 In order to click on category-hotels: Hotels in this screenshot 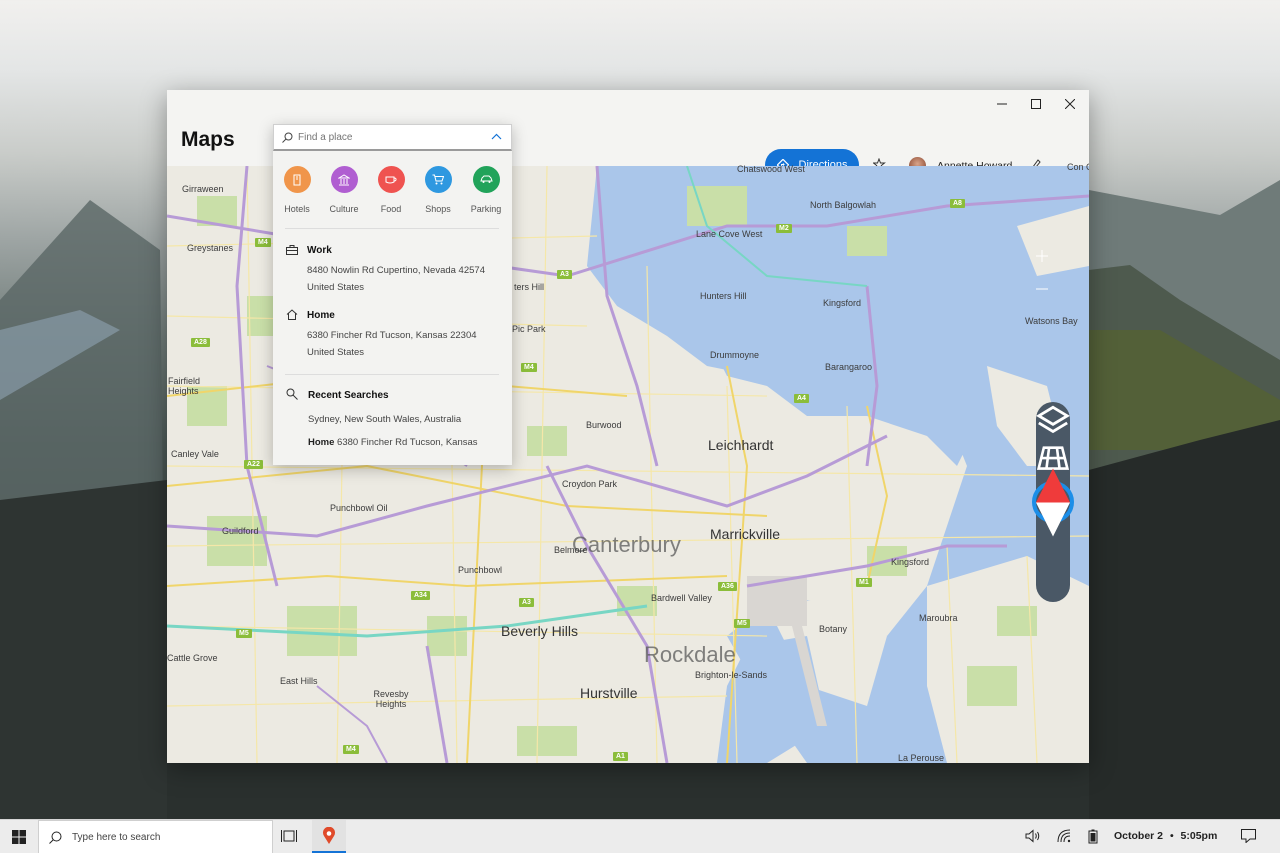, I will do `click(297, 190)`.